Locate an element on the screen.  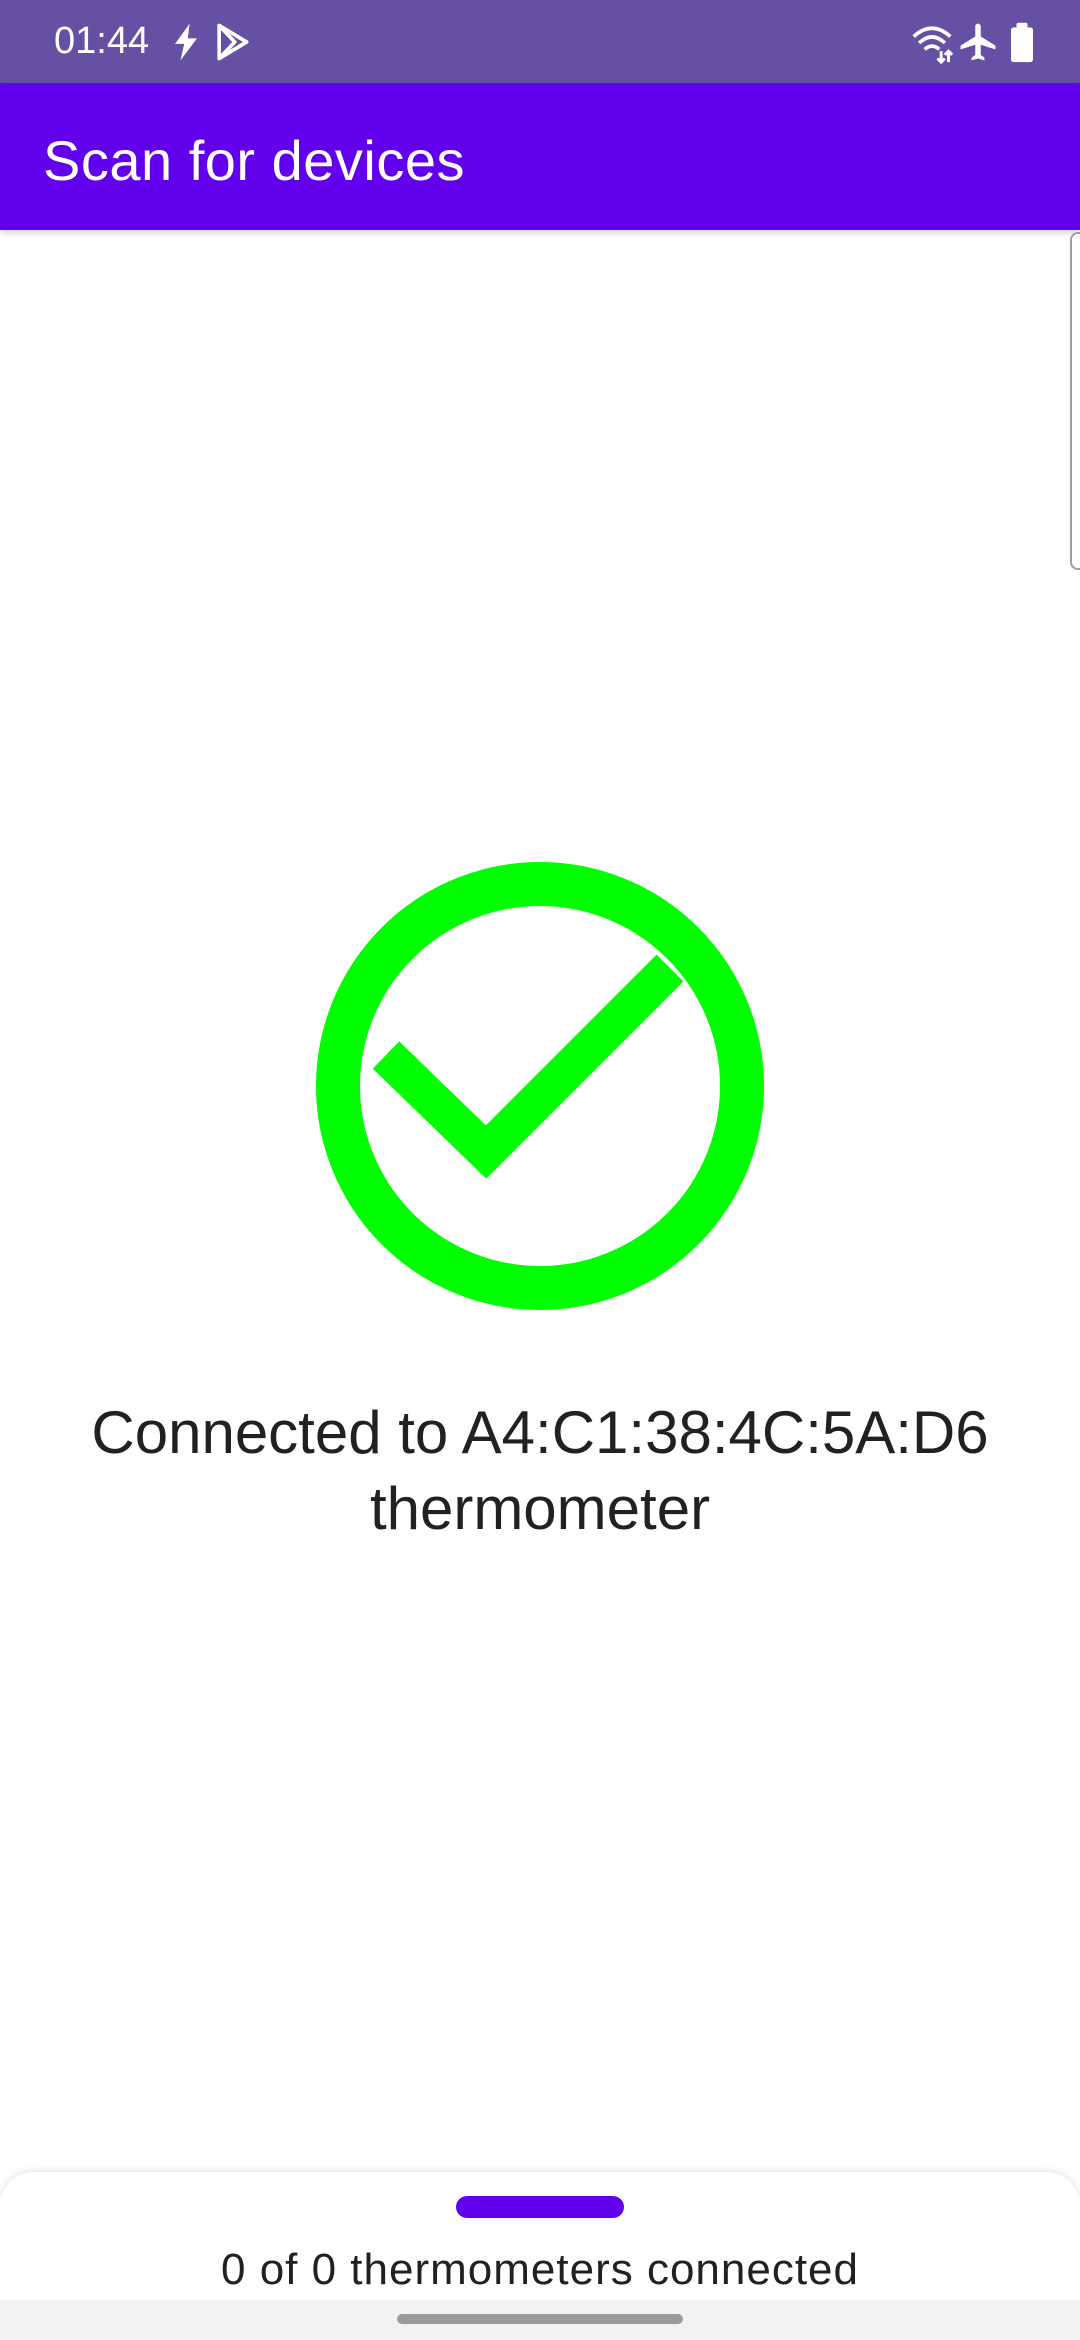
play-store-icon is located at coordinates (232, 42).